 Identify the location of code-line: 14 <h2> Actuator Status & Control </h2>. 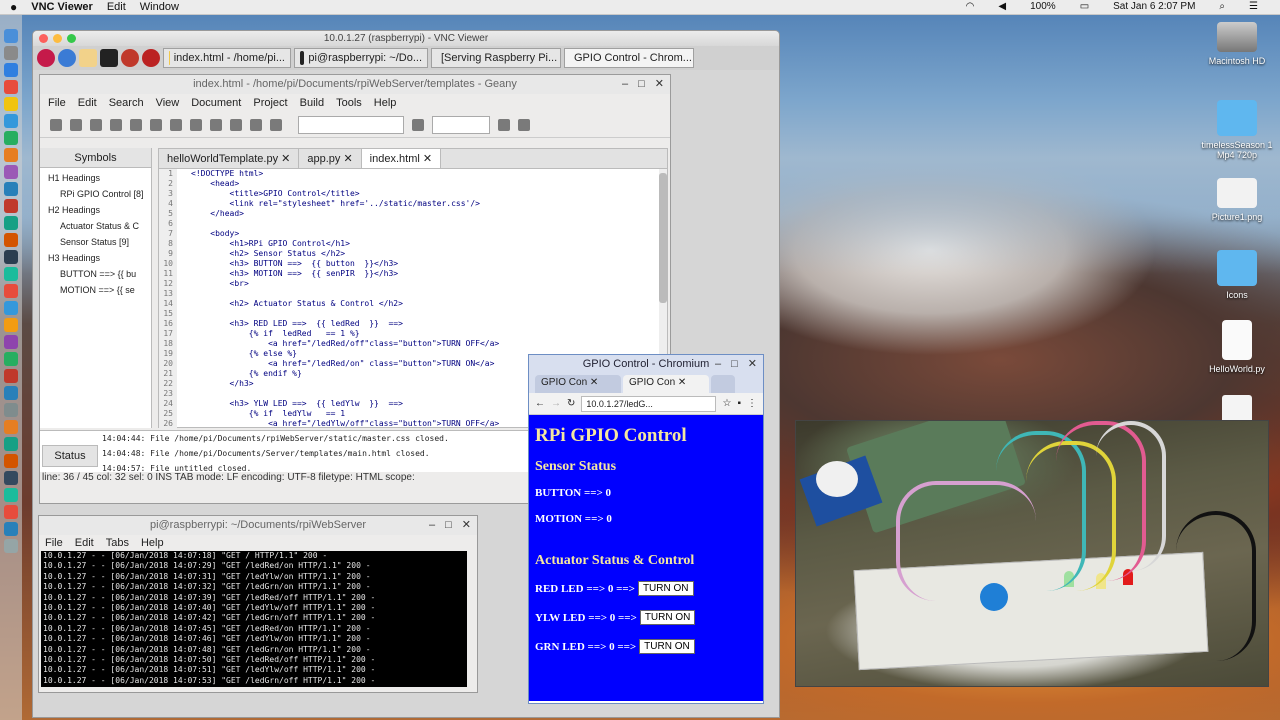
(413, 304).